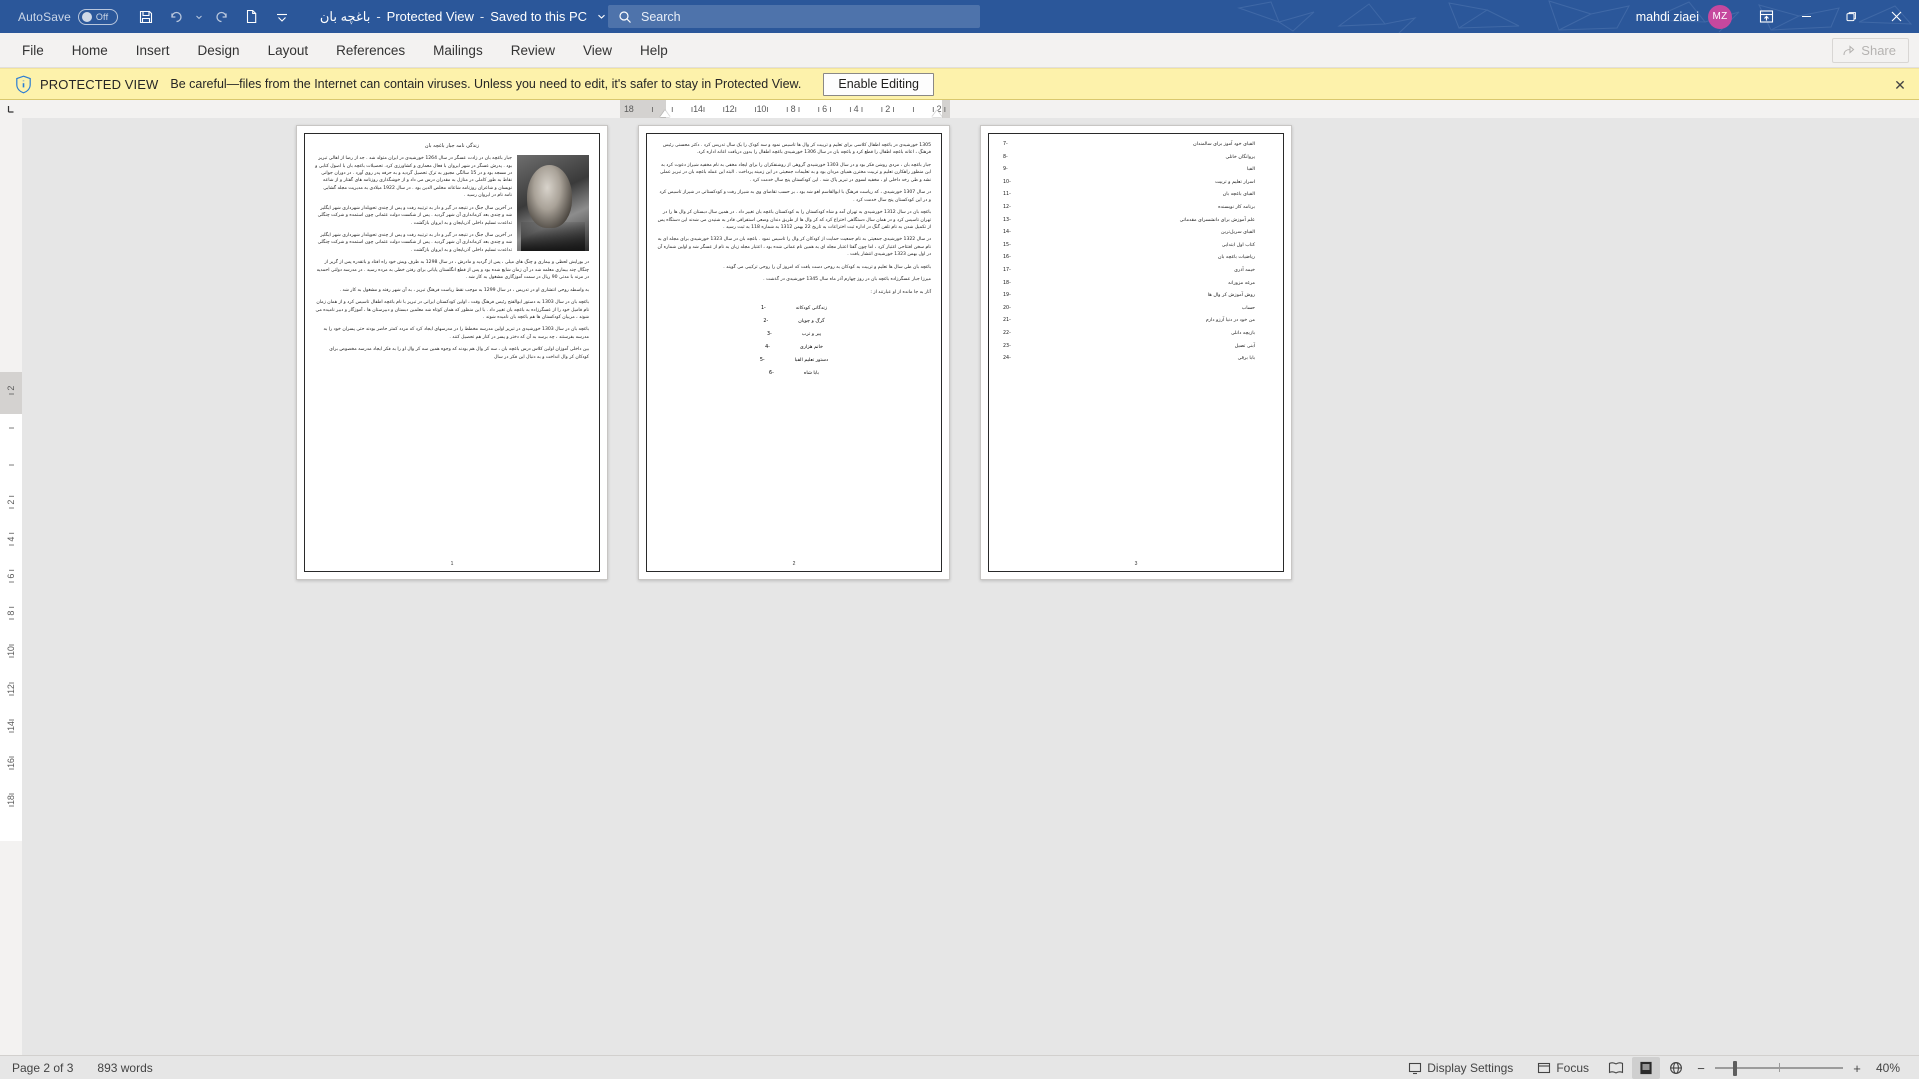  I want to click on customize-quick-access-toolbar-button, so click(282, 17).